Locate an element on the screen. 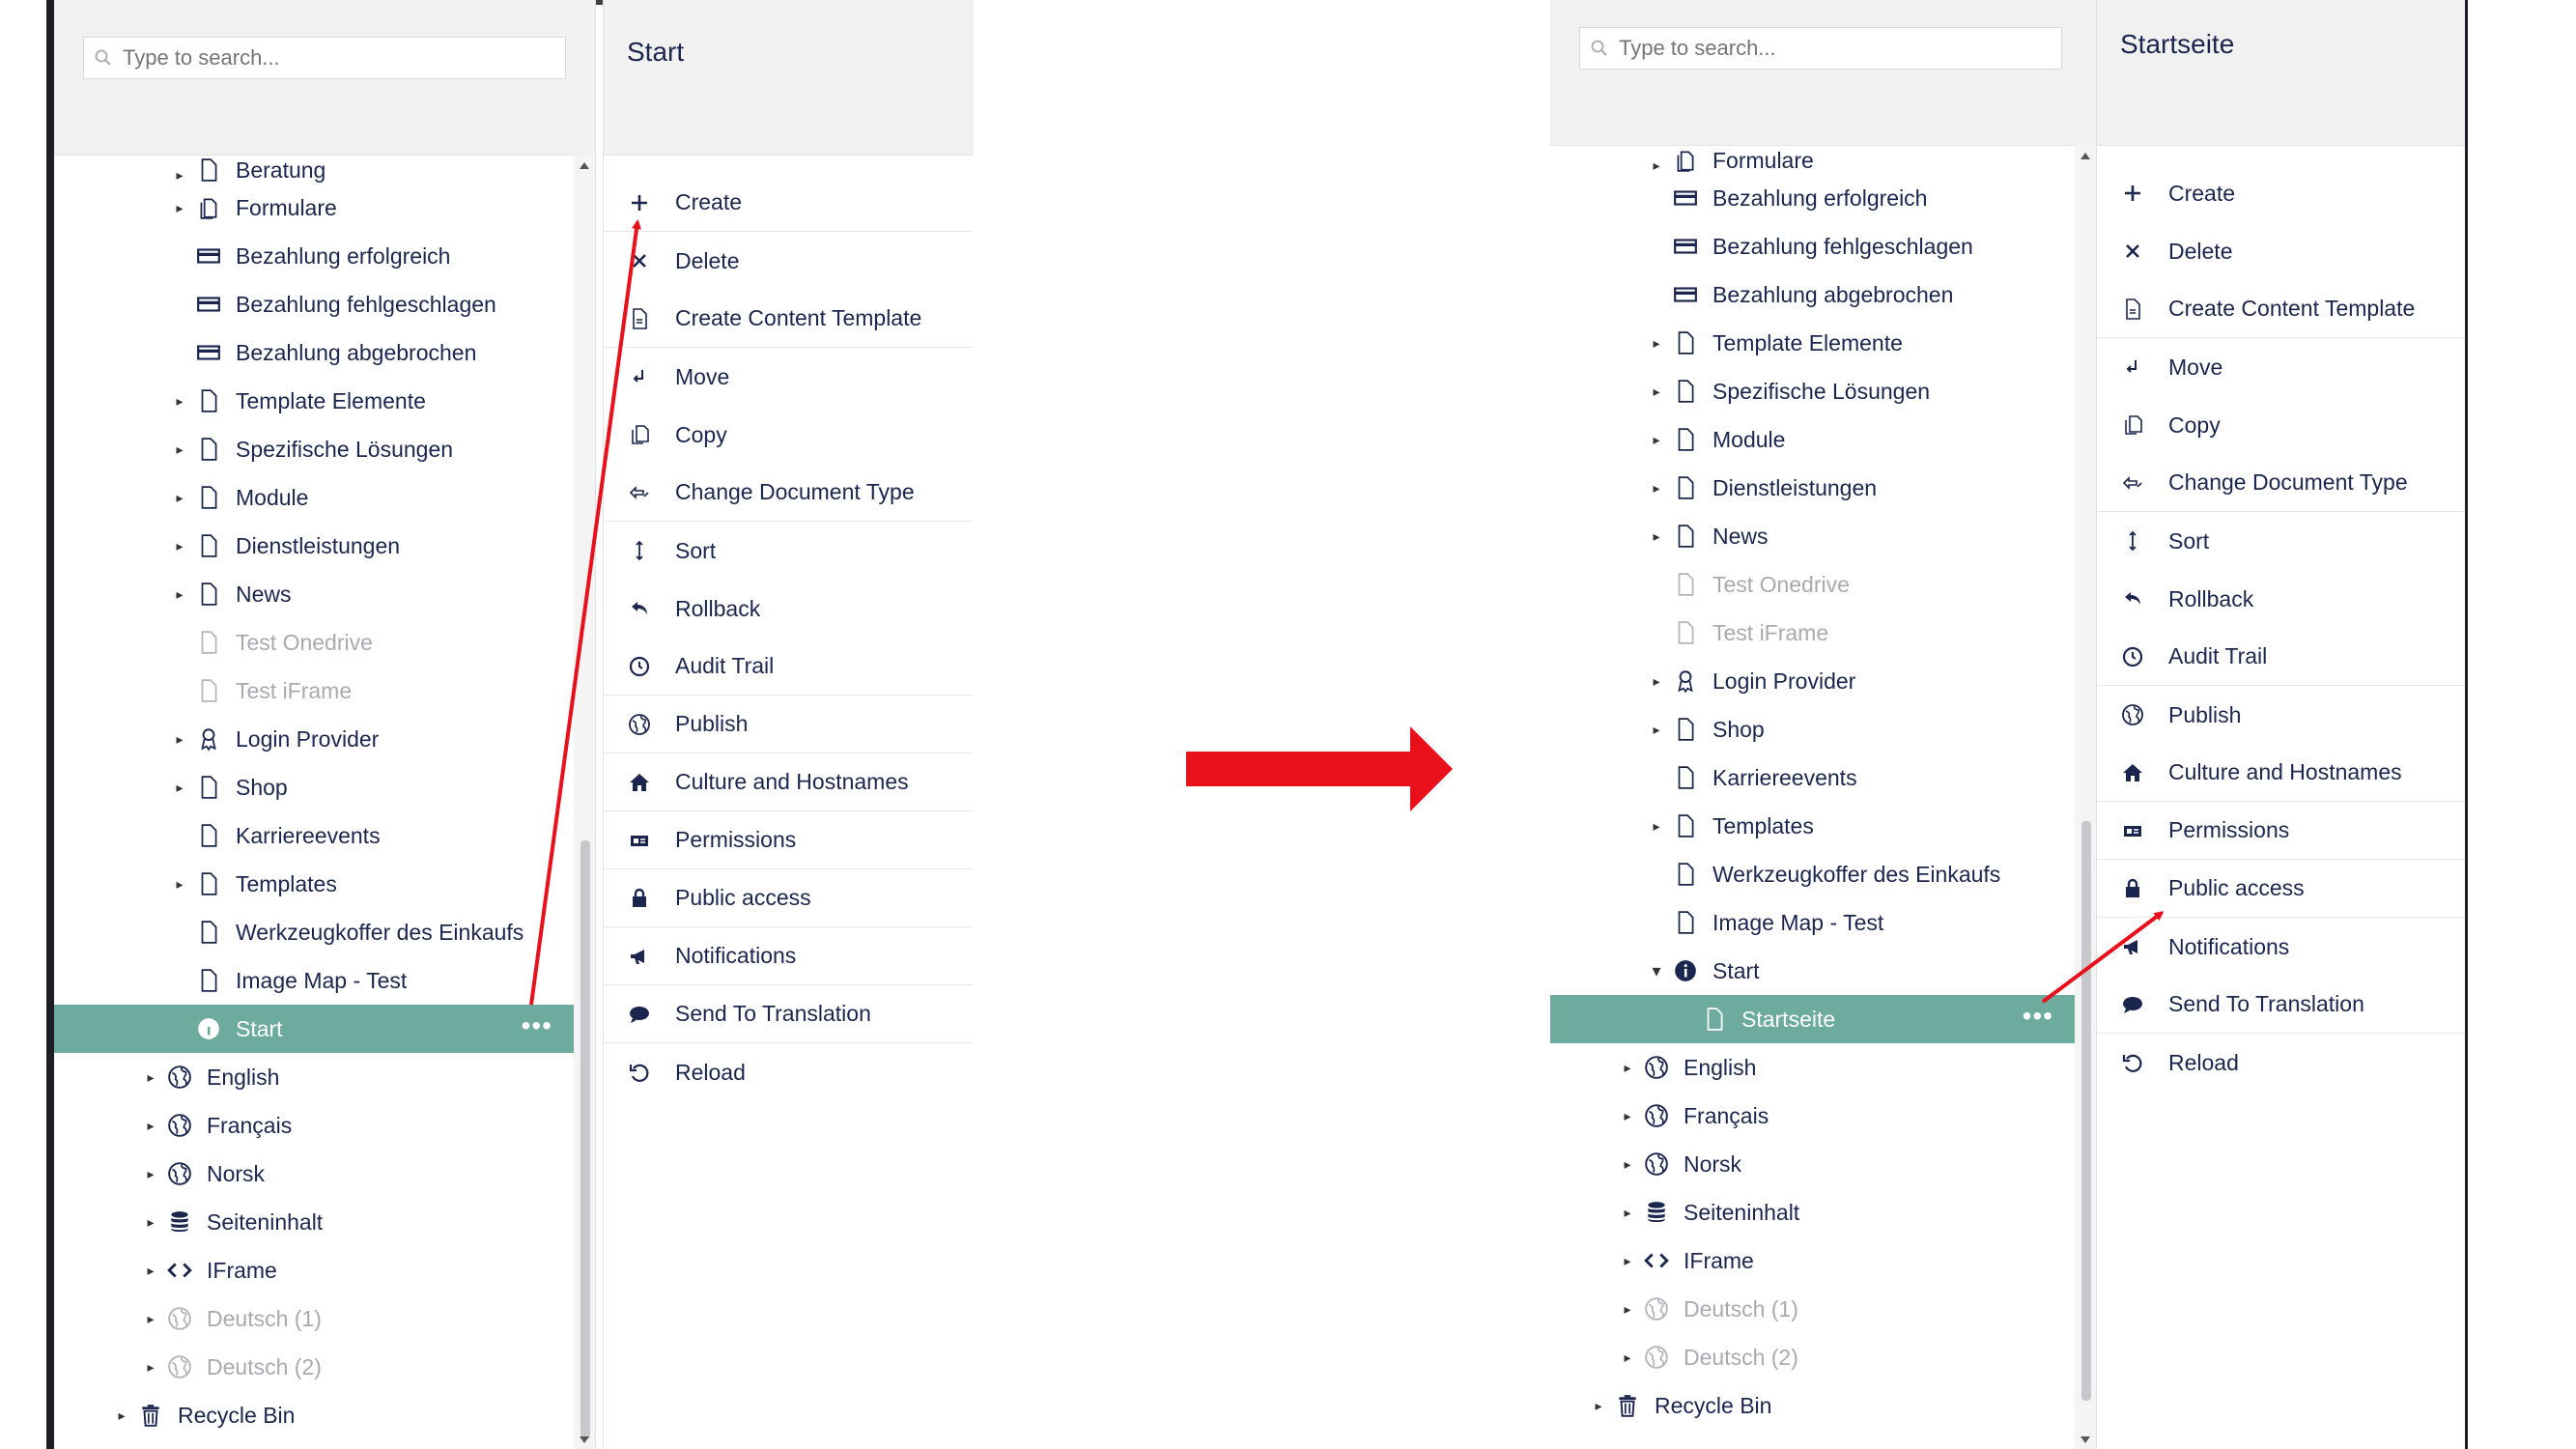  menu-item-notifications: Notifications is located at coordinates (2281, 947).